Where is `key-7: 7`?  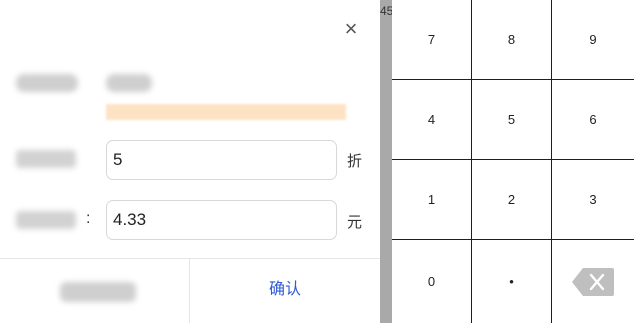
key-7: 7 is located at coordinates (432, 40).